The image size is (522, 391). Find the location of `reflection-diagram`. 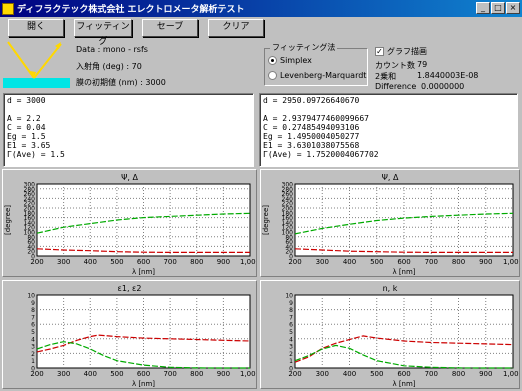

reflection-diagram is located at coordinates (36, 64).